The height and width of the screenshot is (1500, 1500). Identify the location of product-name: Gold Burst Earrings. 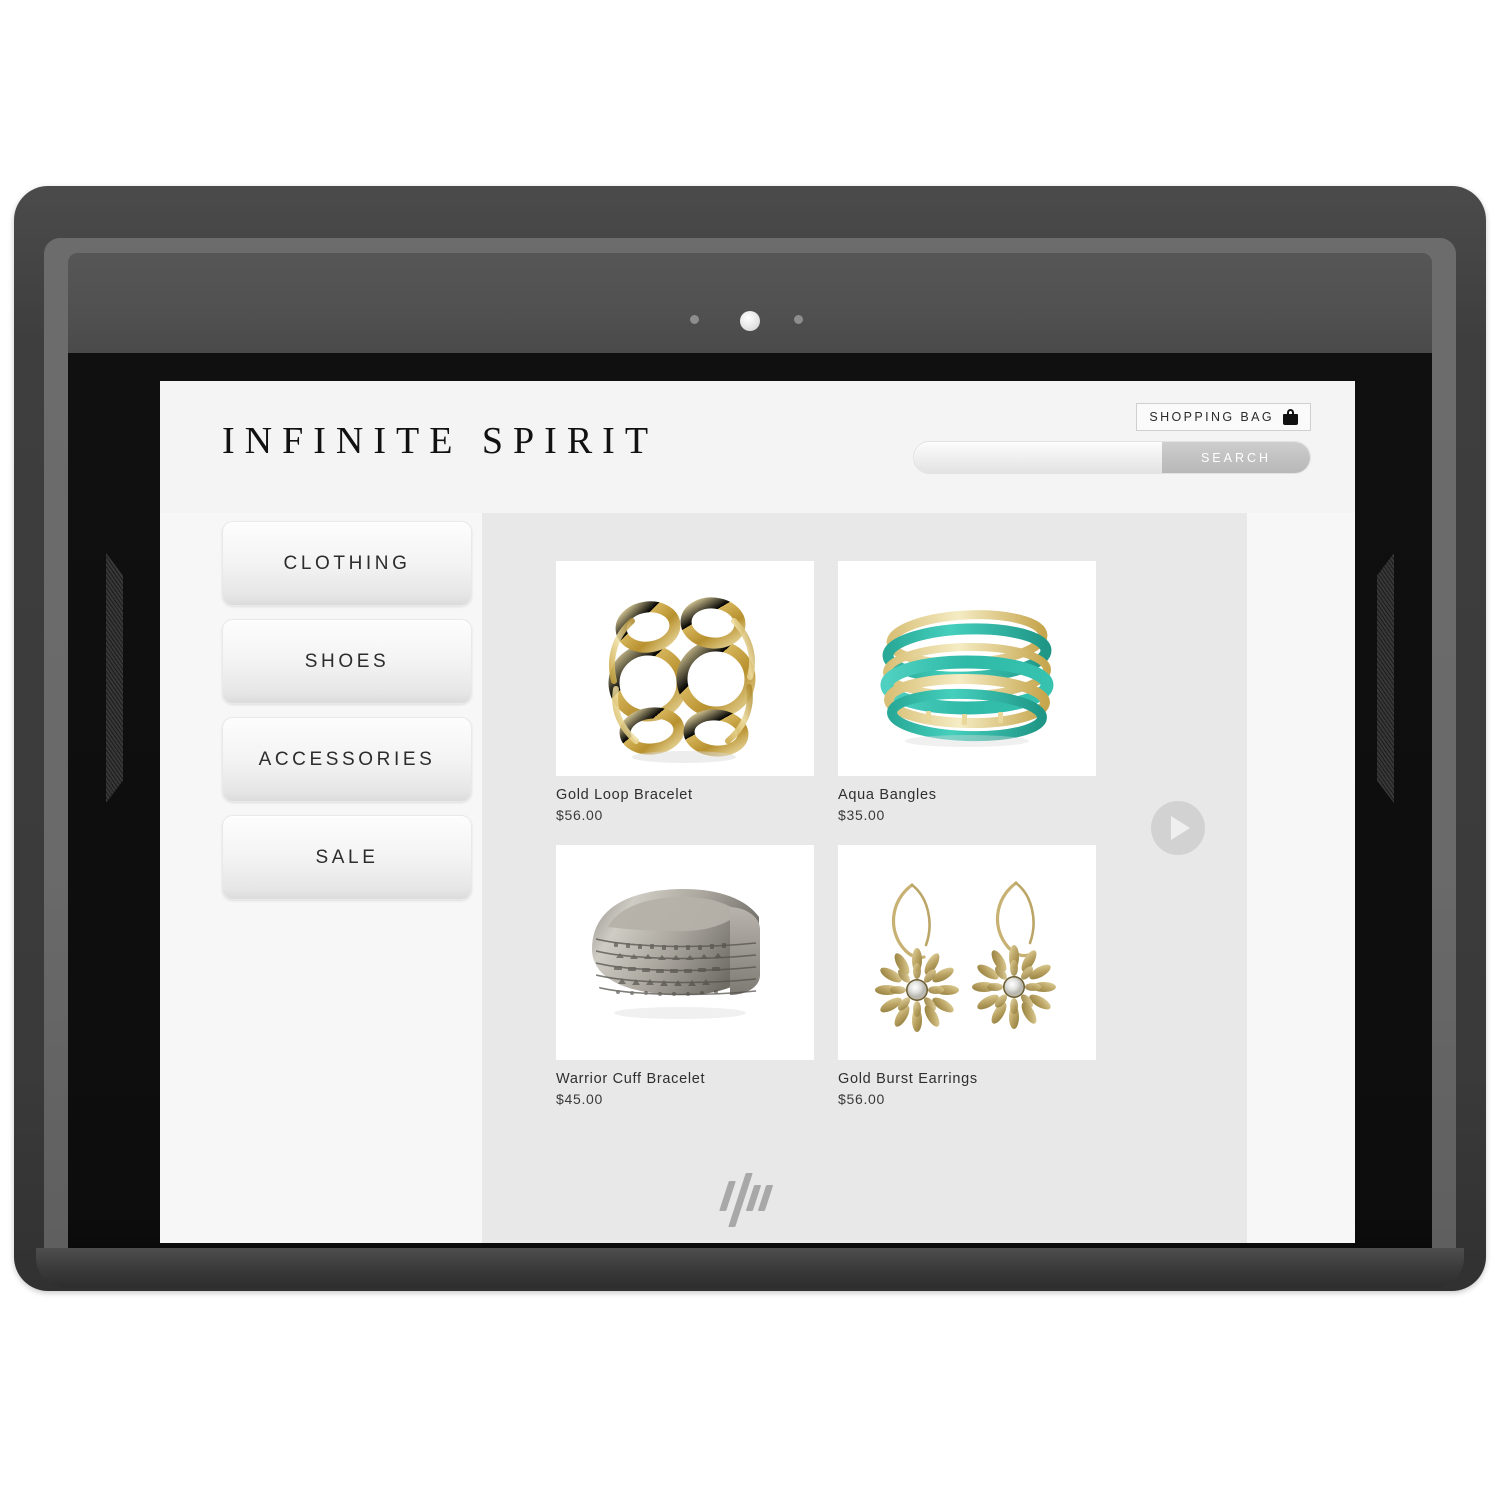
(908, 1079).